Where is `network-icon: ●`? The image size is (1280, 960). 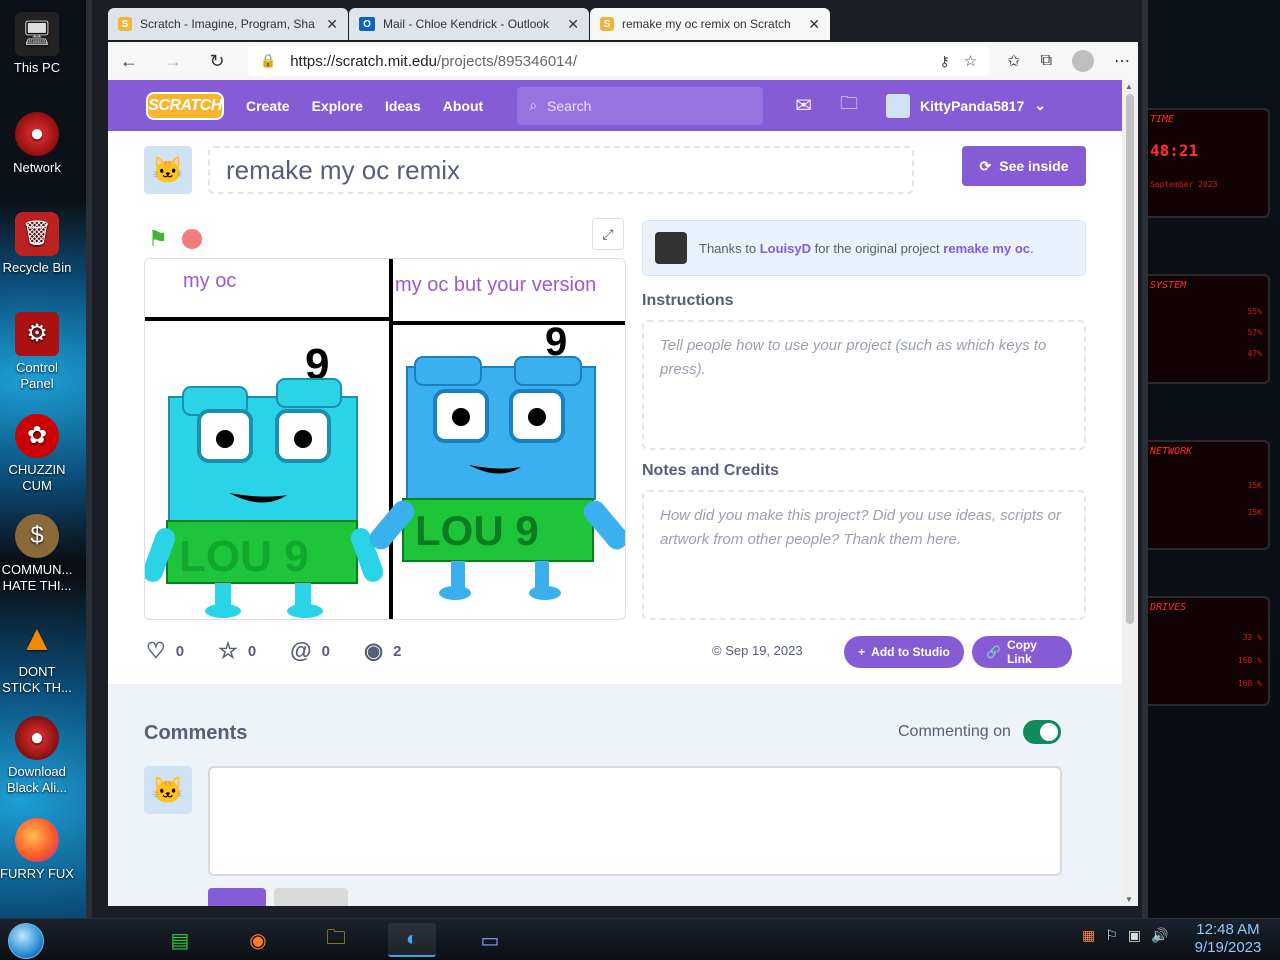
network-icon: ● is located at coordinates (37, 134).